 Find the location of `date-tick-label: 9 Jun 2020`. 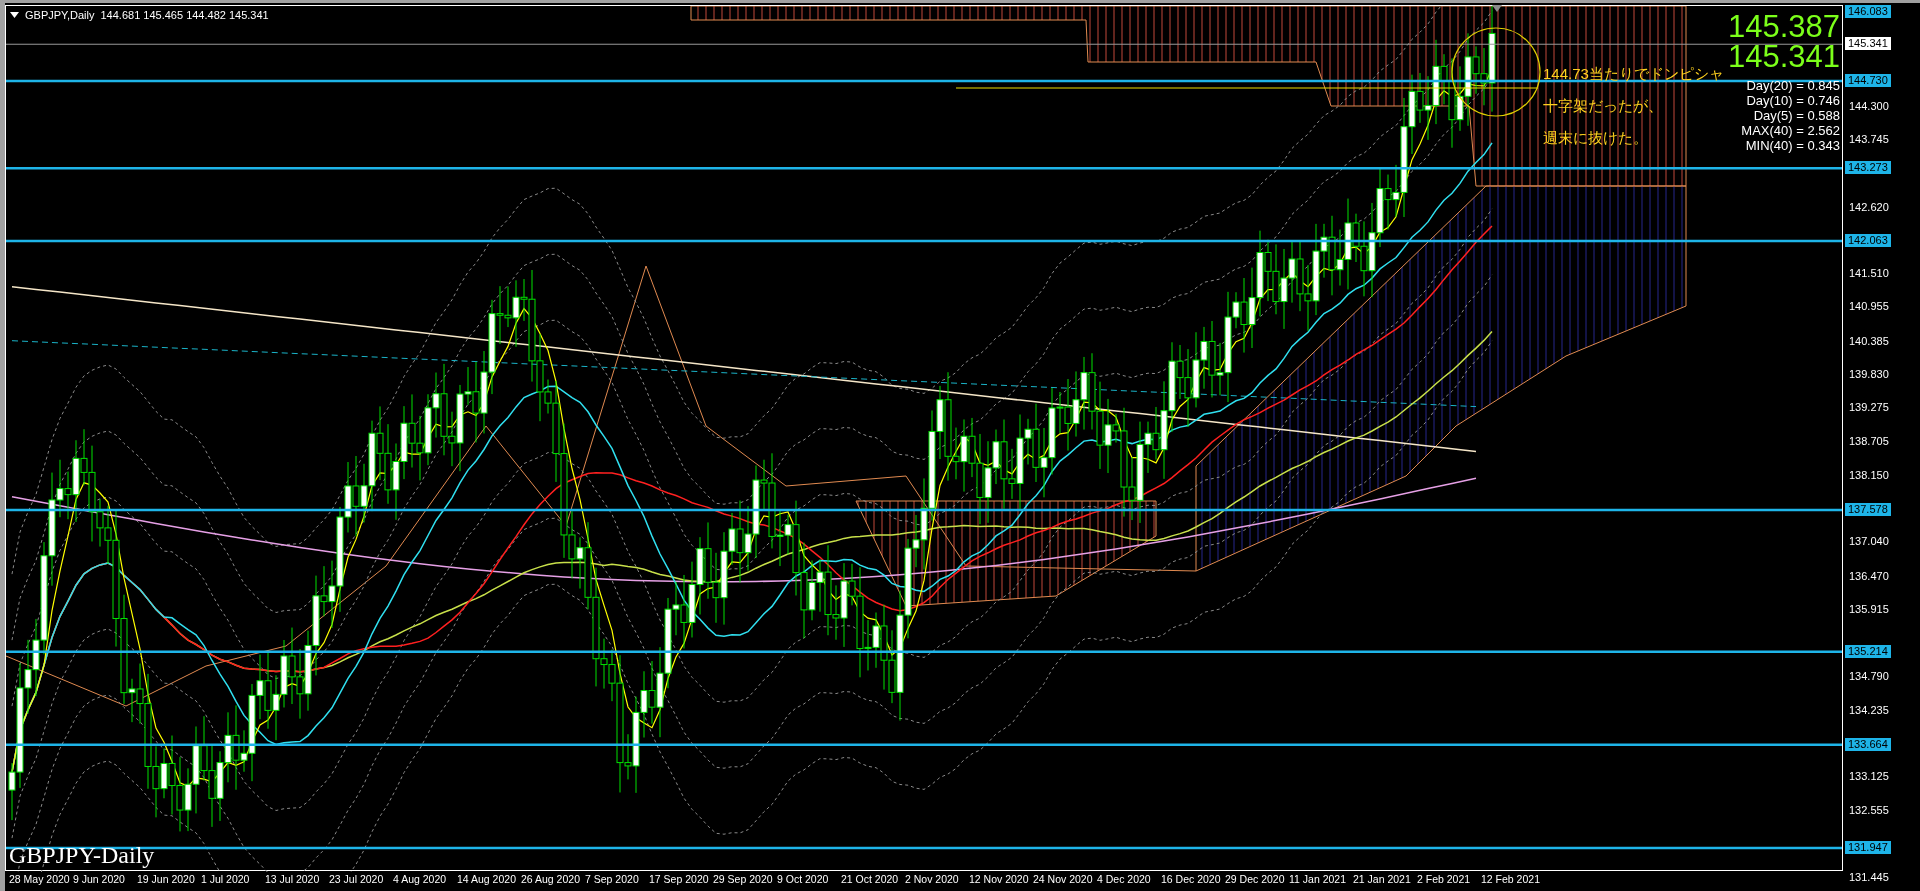

date-tick-label: 9 Jun 2020 is located at coordinates (99, 880).